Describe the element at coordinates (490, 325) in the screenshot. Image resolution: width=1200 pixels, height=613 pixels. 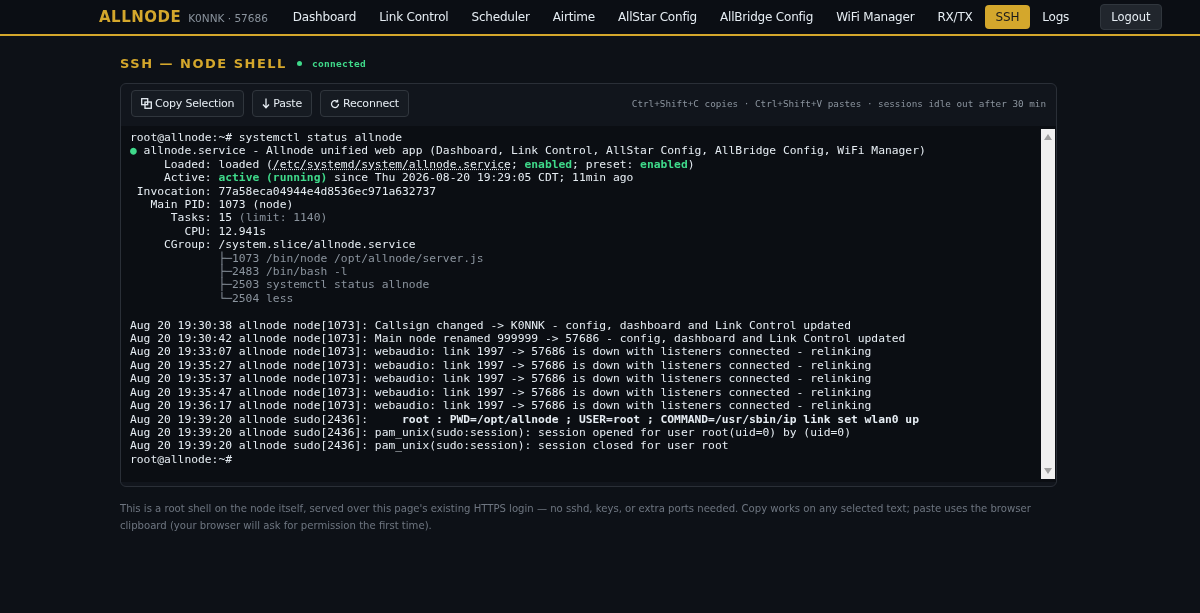
I see `terminal-line: Aug 20 19:30:38 allnode node[1073]: Callsign changed -> K0NNK - config, dashboard and Link Control updated` at that location.